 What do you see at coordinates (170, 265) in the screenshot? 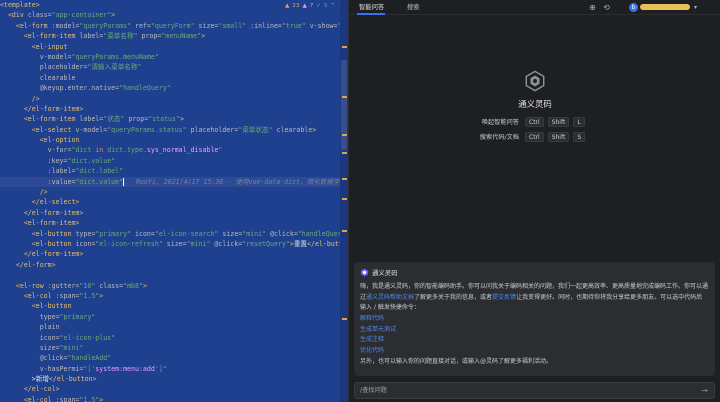
I see `code-line: </el-form>` at bounding box center [170, 265].